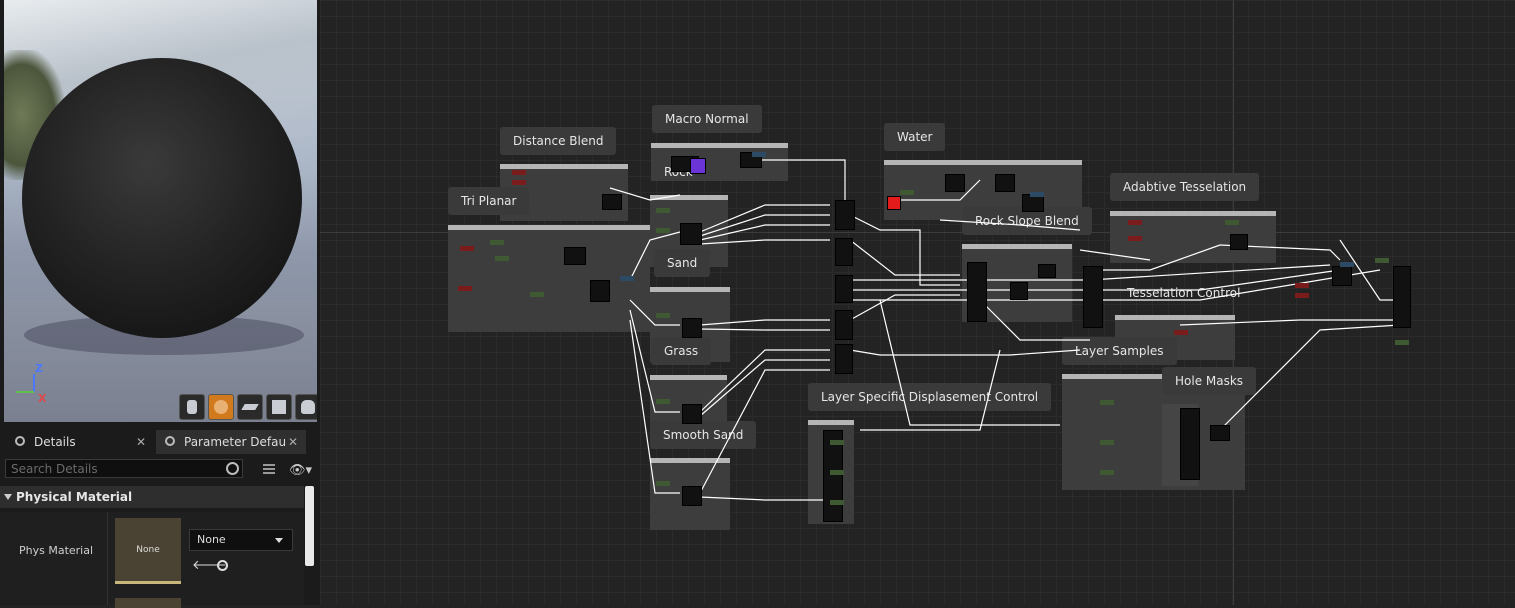 This screenshot has width=1515, height=608. Describe the element at coordinates (124, 468) in the screenshot. I see `search-details-input: Search Details` at that location.